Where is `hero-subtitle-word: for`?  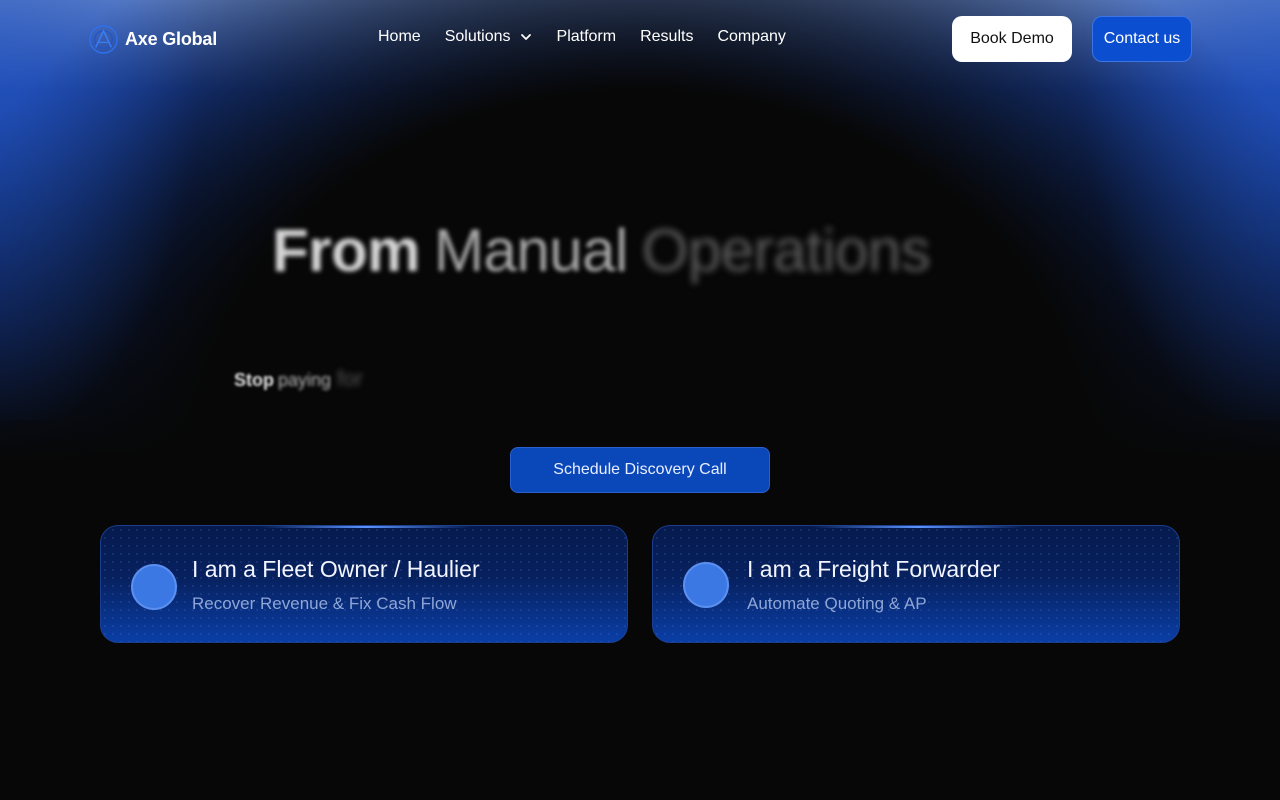
hero-subtitle-word: for is located at coordinates (350, 378).